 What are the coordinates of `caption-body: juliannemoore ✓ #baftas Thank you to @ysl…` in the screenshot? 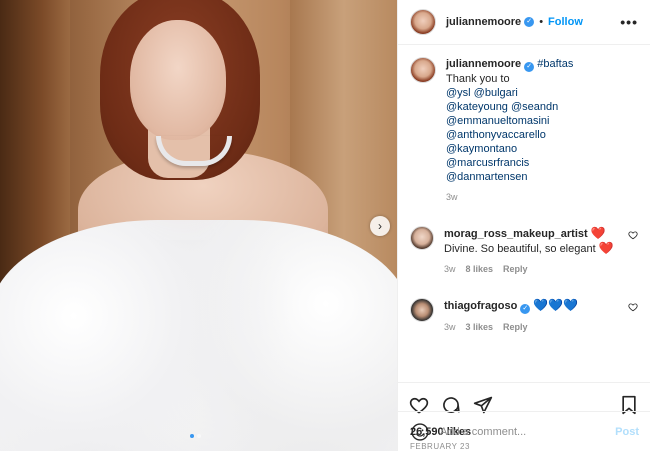 It's located at (509, 130).